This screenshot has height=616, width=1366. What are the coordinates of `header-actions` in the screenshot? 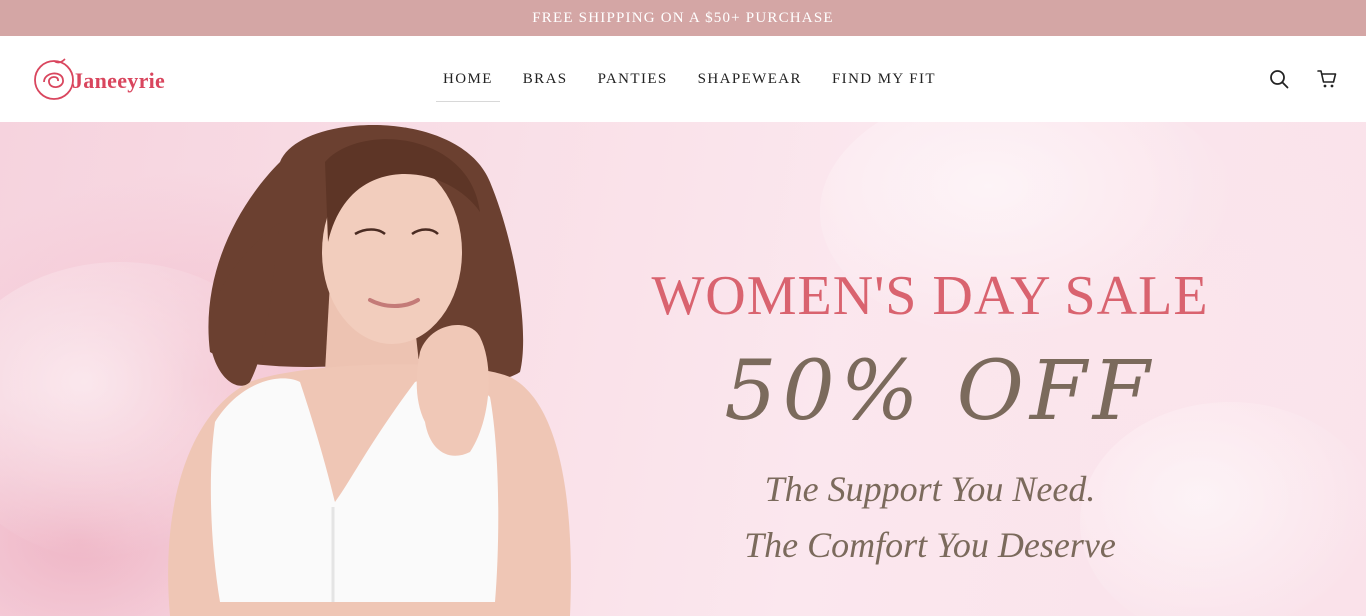 It's located at (1303, 79).